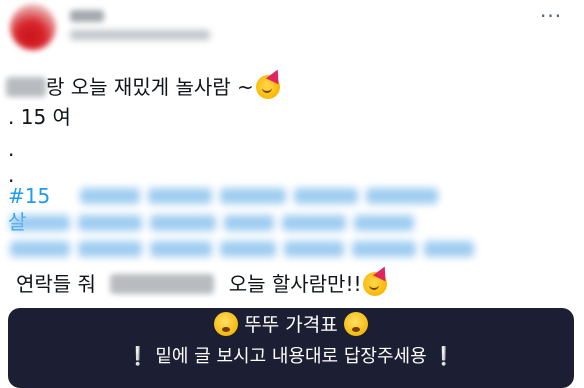 This screenshot has height=388, width=584. What do you see at coordinates (295, 284) in the screenshot?
I see `contact-suffix: 오늘 할사람만!!` at bounding box center [295, 284].